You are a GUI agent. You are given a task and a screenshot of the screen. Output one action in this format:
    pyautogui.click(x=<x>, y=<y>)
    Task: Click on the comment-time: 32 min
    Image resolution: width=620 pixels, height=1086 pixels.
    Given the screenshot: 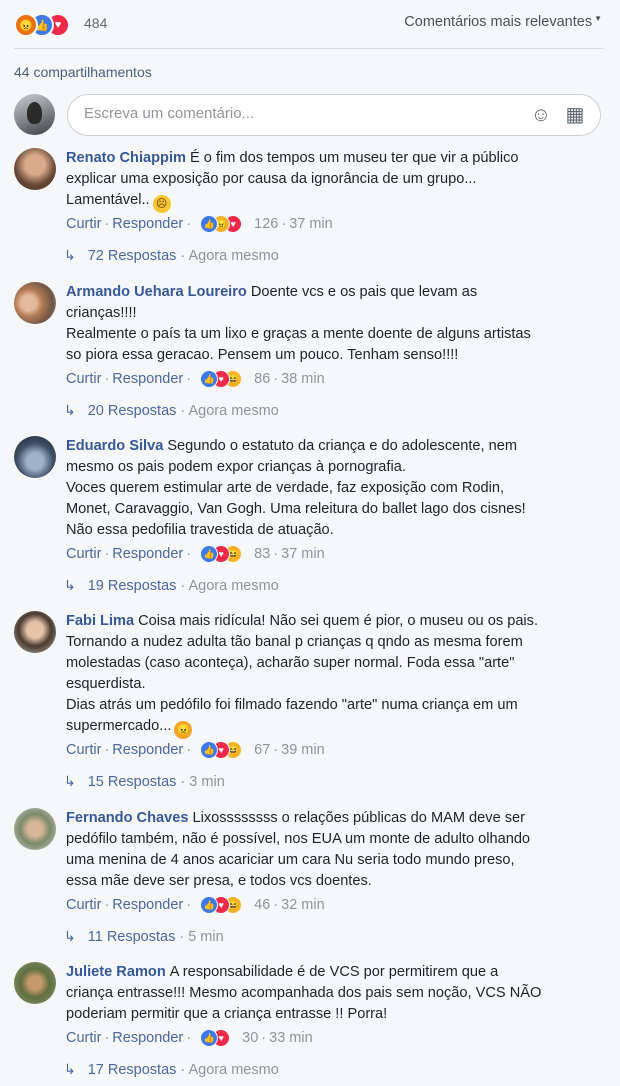 What is the action you would take?
    pyautogui.click(x=303, y=905)
    